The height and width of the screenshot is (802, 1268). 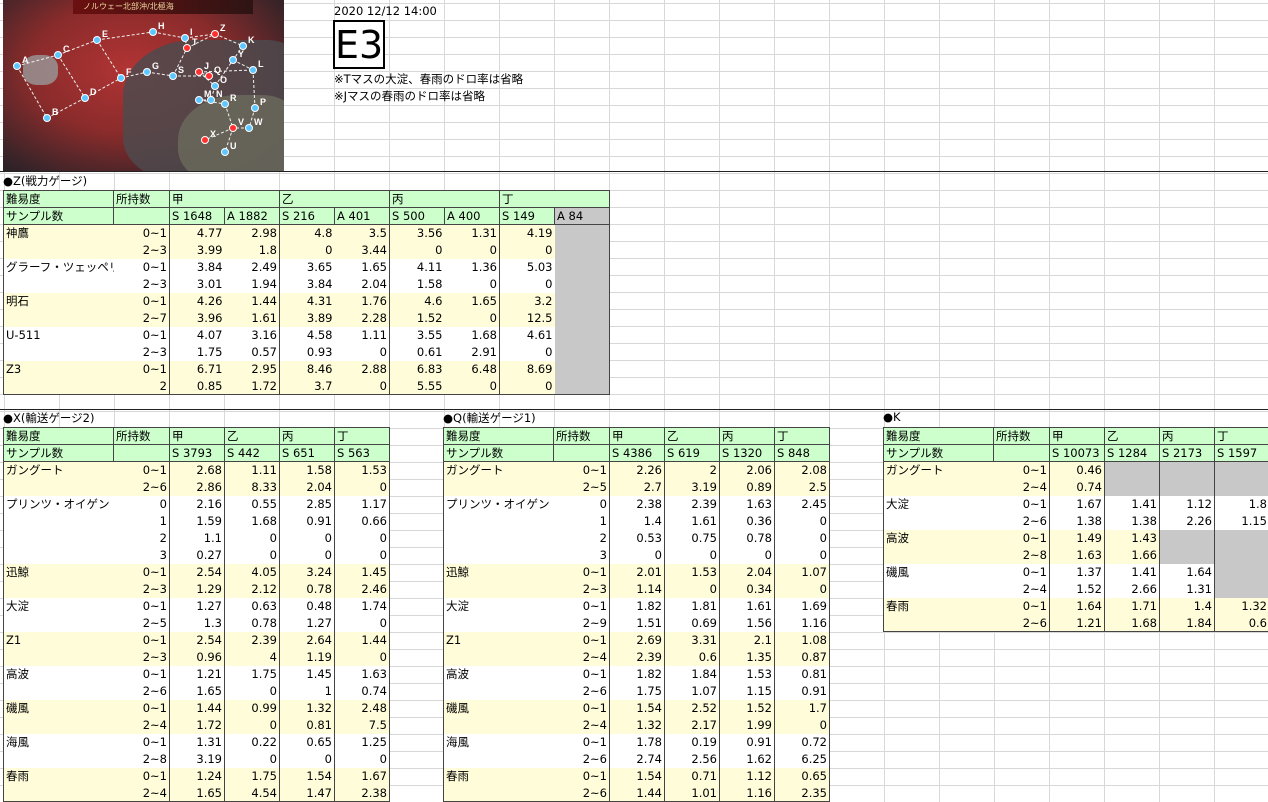 What do you see at coordinates (692, 623) in the screenshot?
I see `drop-rate: 0.69` at bounding box center [692, 623].